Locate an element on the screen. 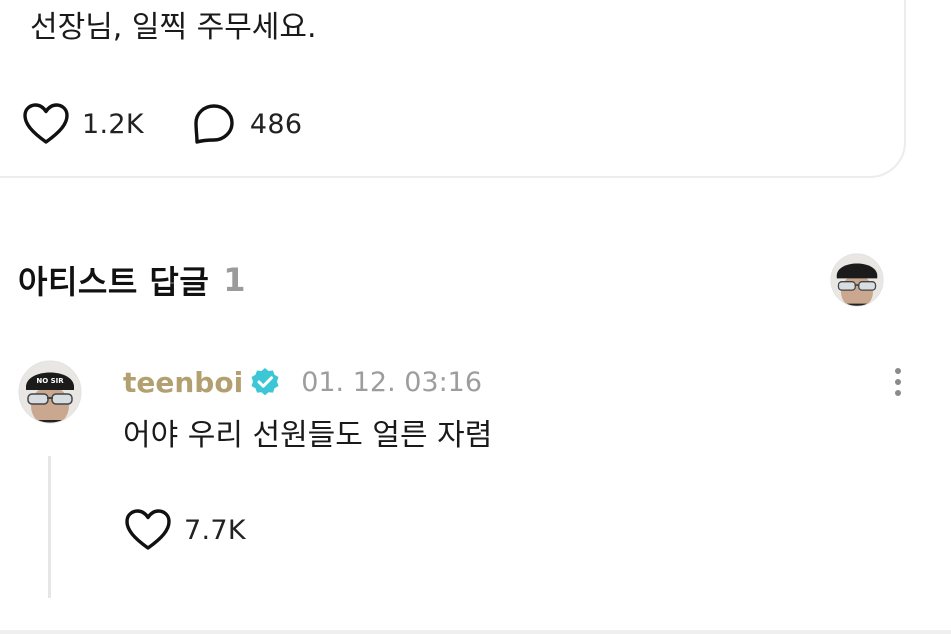  reply-actions: 7.7K is located at coordinates (185, 530).